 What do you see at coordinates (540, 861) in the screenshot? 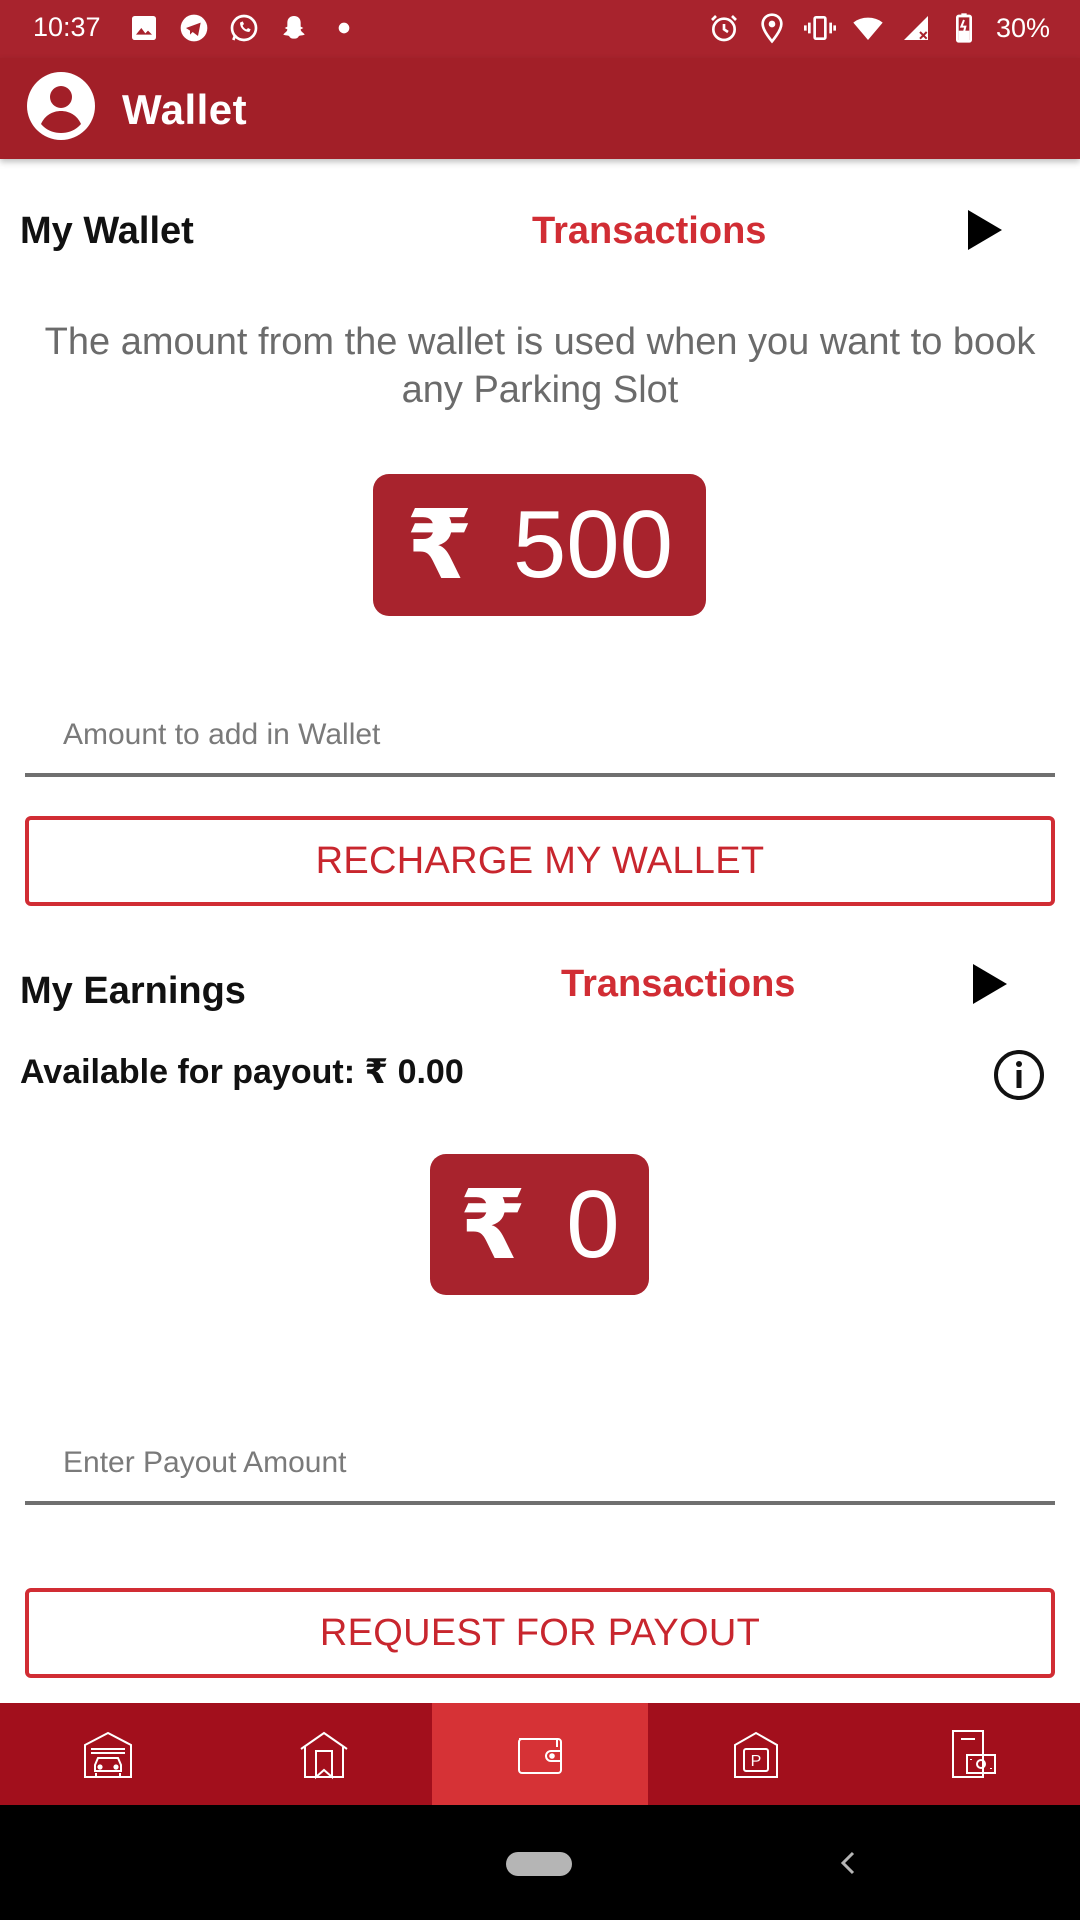
I see `recharge-wallet-button: RECHARGE MY WALLET` at bounding box center [540, 861].